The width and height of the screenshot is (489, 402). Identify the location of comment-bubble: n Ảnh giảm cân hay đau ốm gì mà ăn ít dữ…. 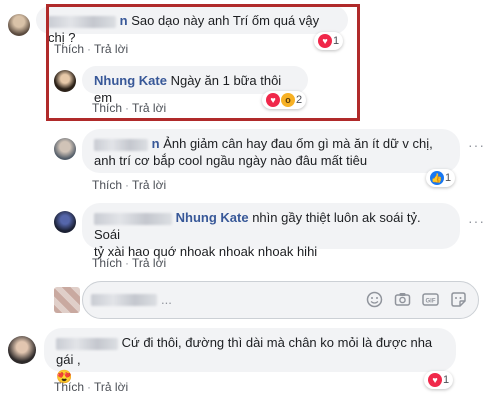
(271, 151).